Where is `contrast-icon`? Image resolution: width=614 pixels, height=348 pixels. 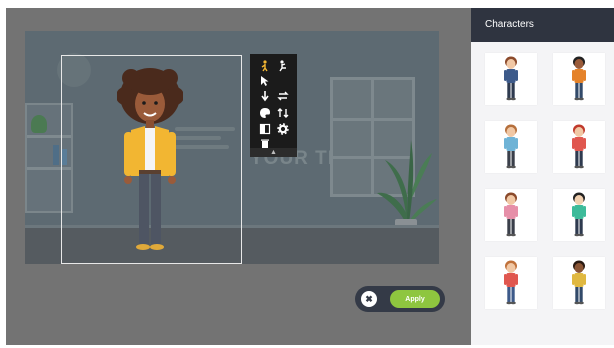 contrast-icon is located at coordinates (265, 129).